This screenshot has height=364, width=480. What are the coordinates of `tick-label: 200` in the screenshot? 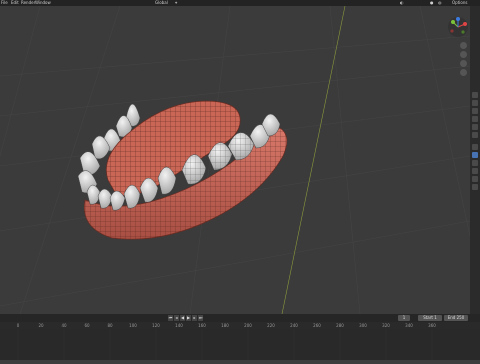 It's located at (248, 325).